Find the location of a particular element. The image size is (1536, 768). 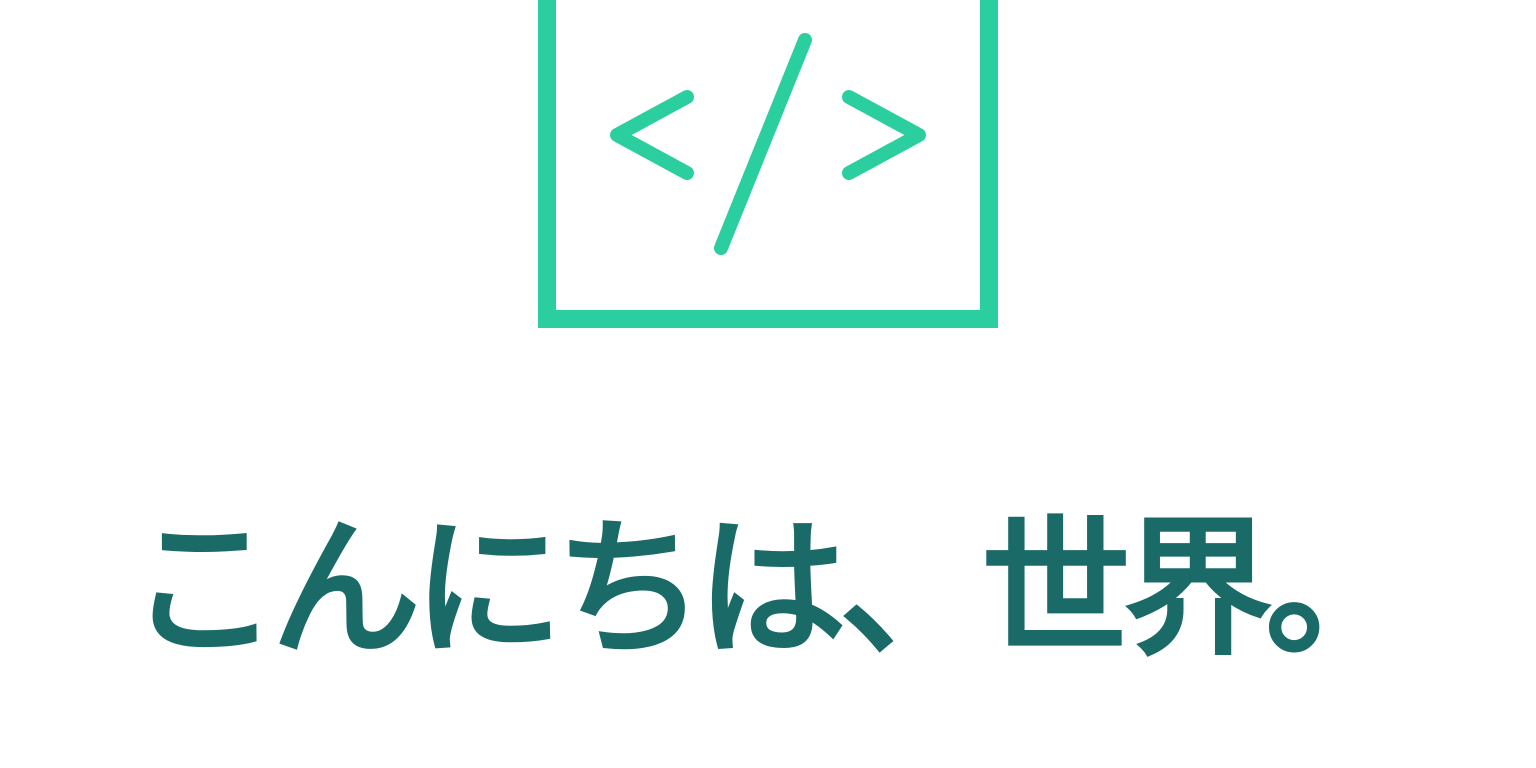

code-brackets-icon is located at coordinates (768, 164).